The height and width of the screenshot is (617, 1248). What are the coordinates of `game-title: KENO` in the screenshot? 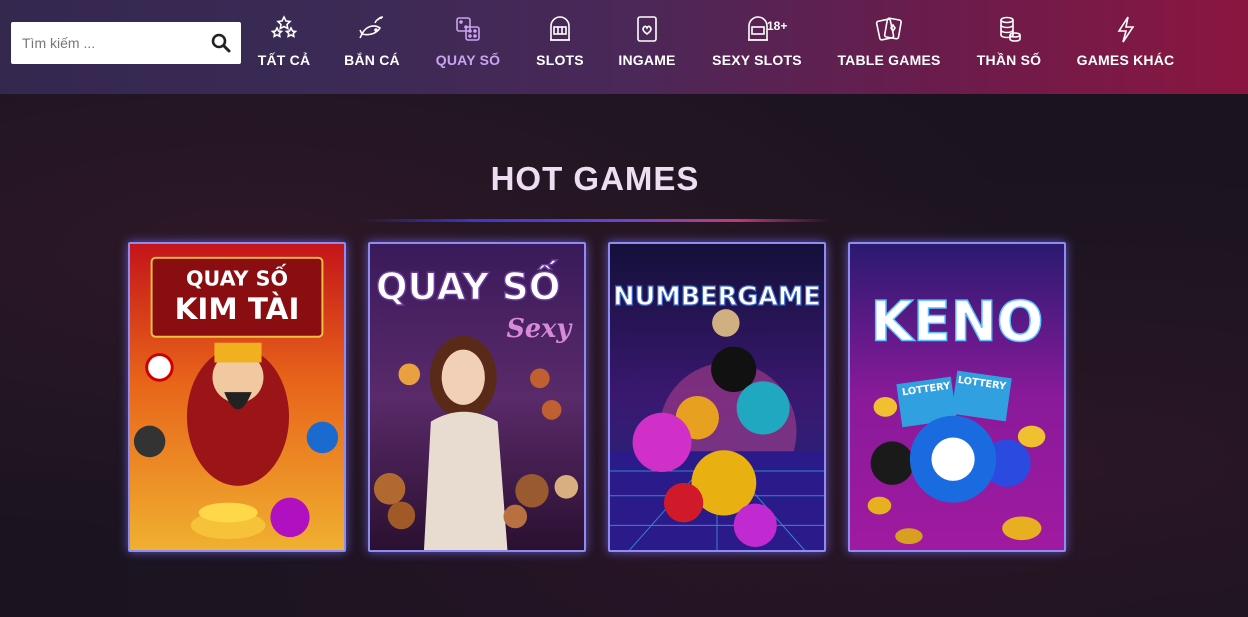 It's located at (957, 322).